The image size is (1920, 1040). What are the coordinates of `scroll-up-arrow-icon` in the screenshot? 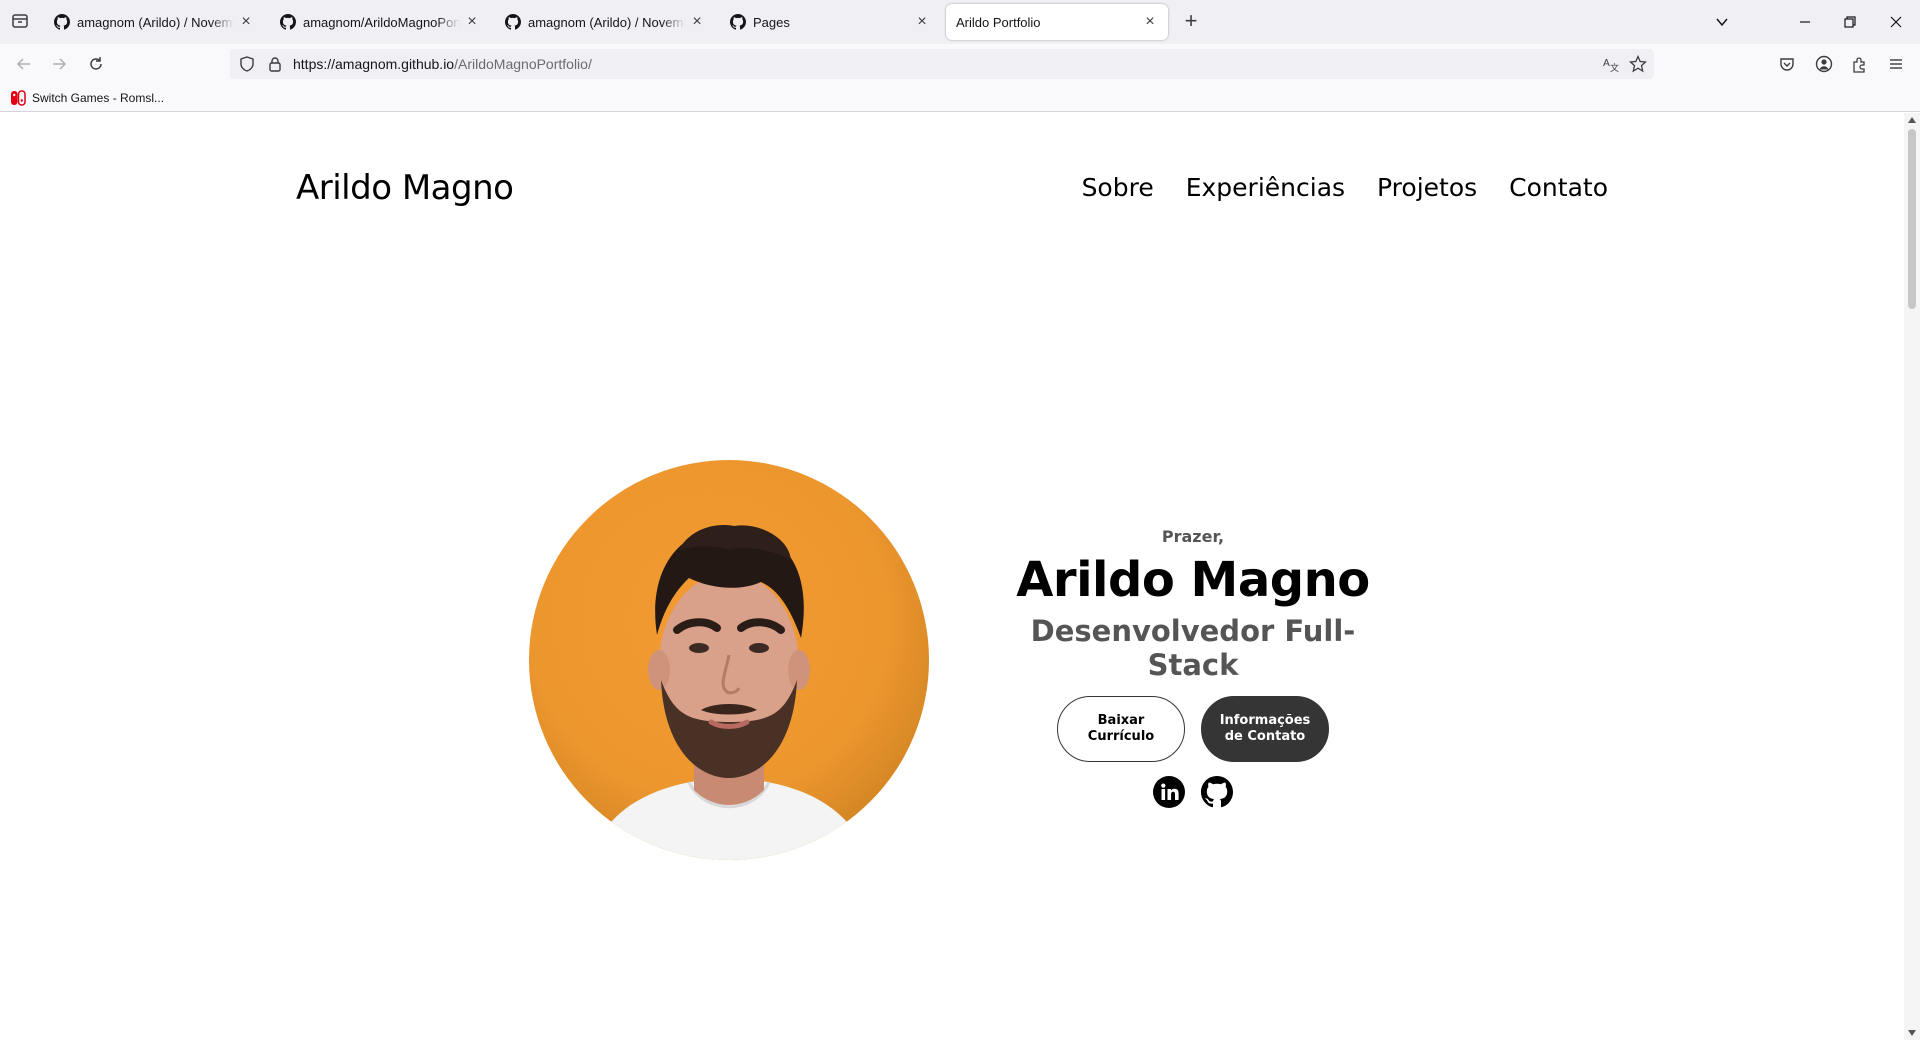 It's located at (1912, 120).